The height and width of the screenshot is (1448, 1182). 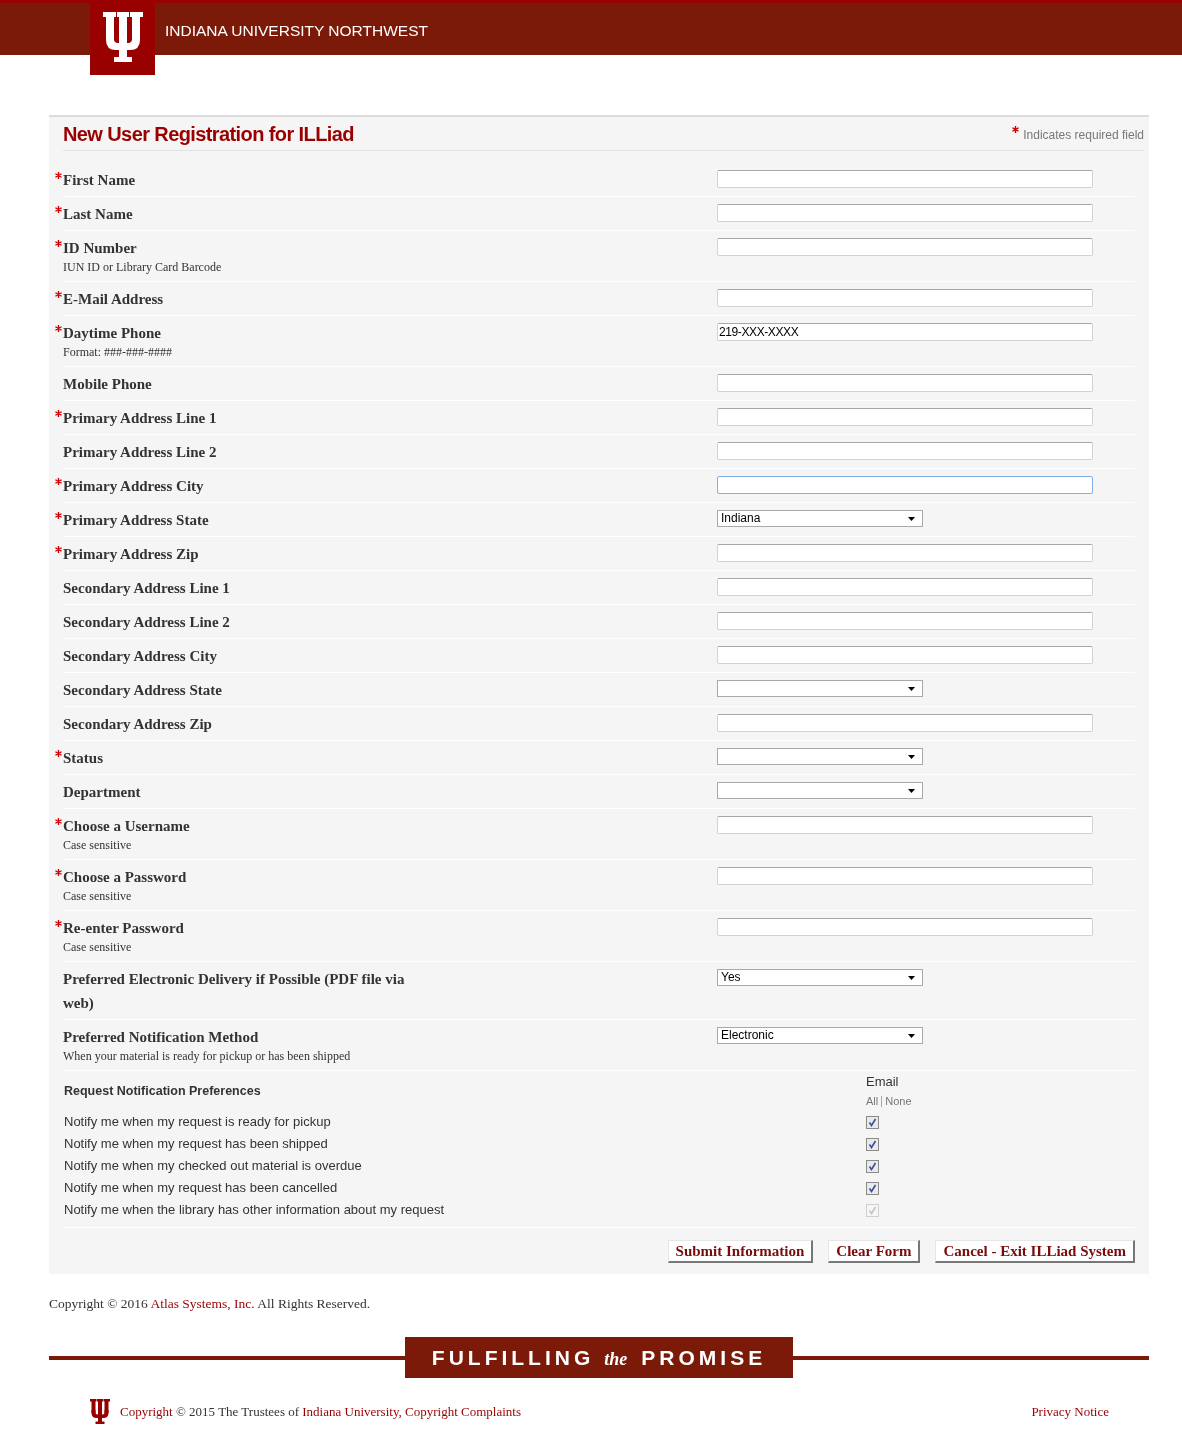 What do you see at coordinates (200, 1188) in the screenshot?
I see `notification-option-label: Notify me when my request has been cancelled` at bounding box center [200, 1188].